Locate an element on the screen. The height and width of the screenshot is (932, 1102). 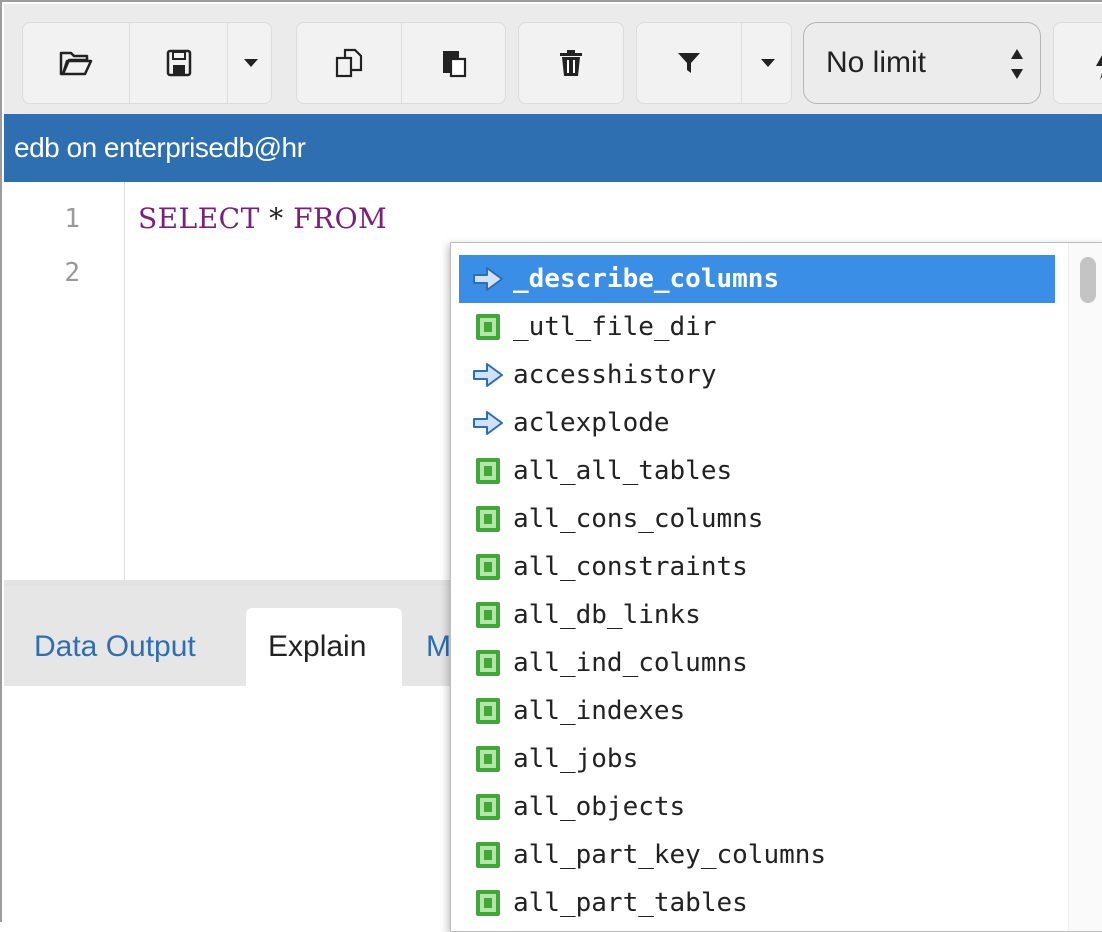
save-file-button is located at coordinates (178, 63).